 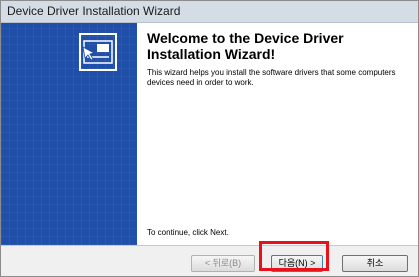 What do you see at coordinates (188, 232) in the screenshot?
I see `continue-hint: To continue, click Next.` at bounding box center [188, 232].